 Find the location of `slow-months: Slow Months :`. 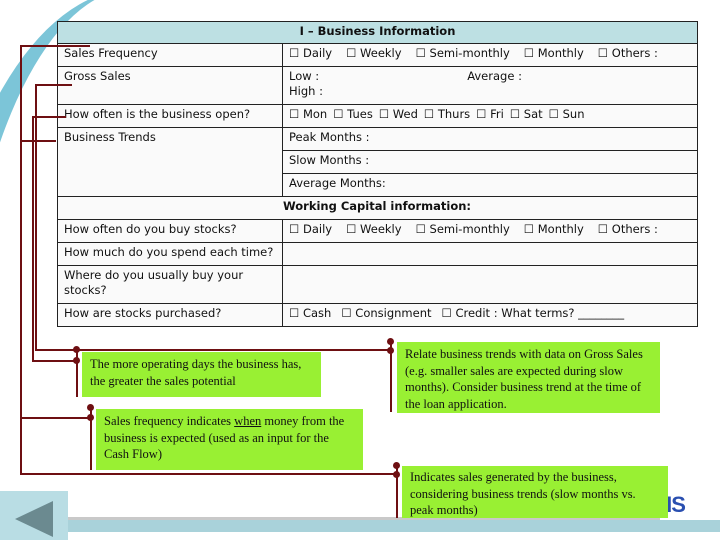

slow-months: Slow Months : is located at coordinates (490, 162).